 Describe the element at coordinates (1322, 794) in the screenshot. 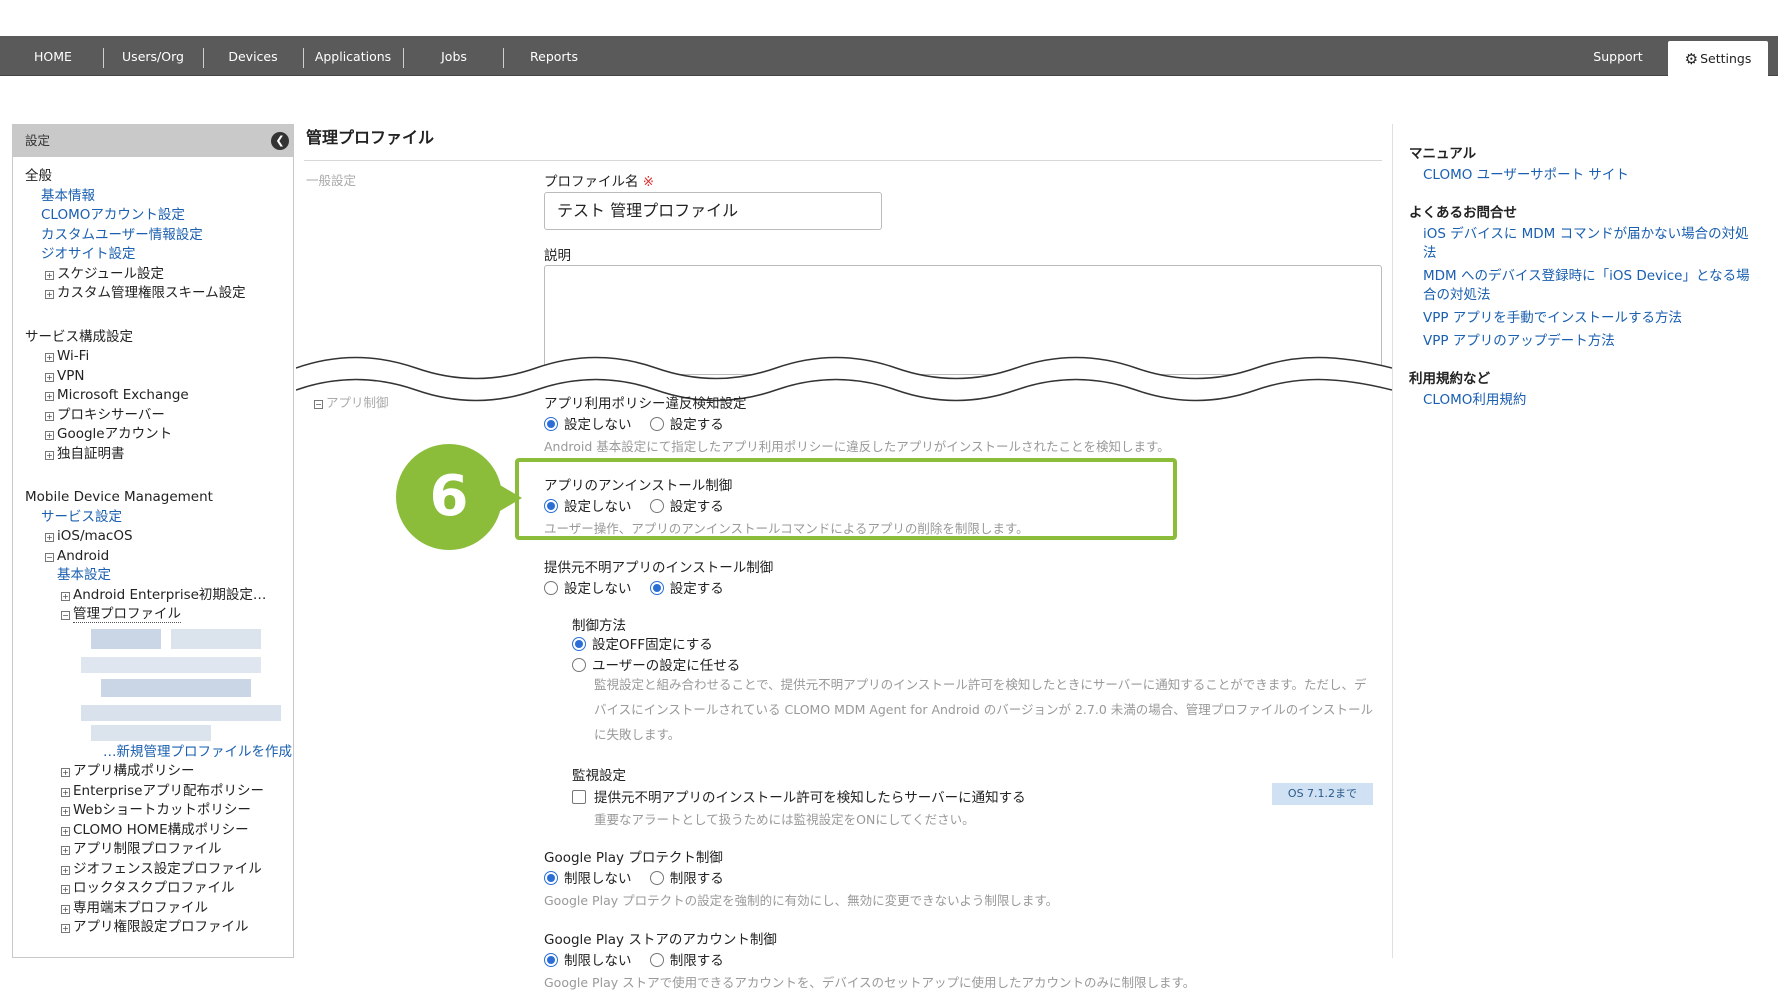

I see `os-version-badge: OS 7.1.2まで` at that location.